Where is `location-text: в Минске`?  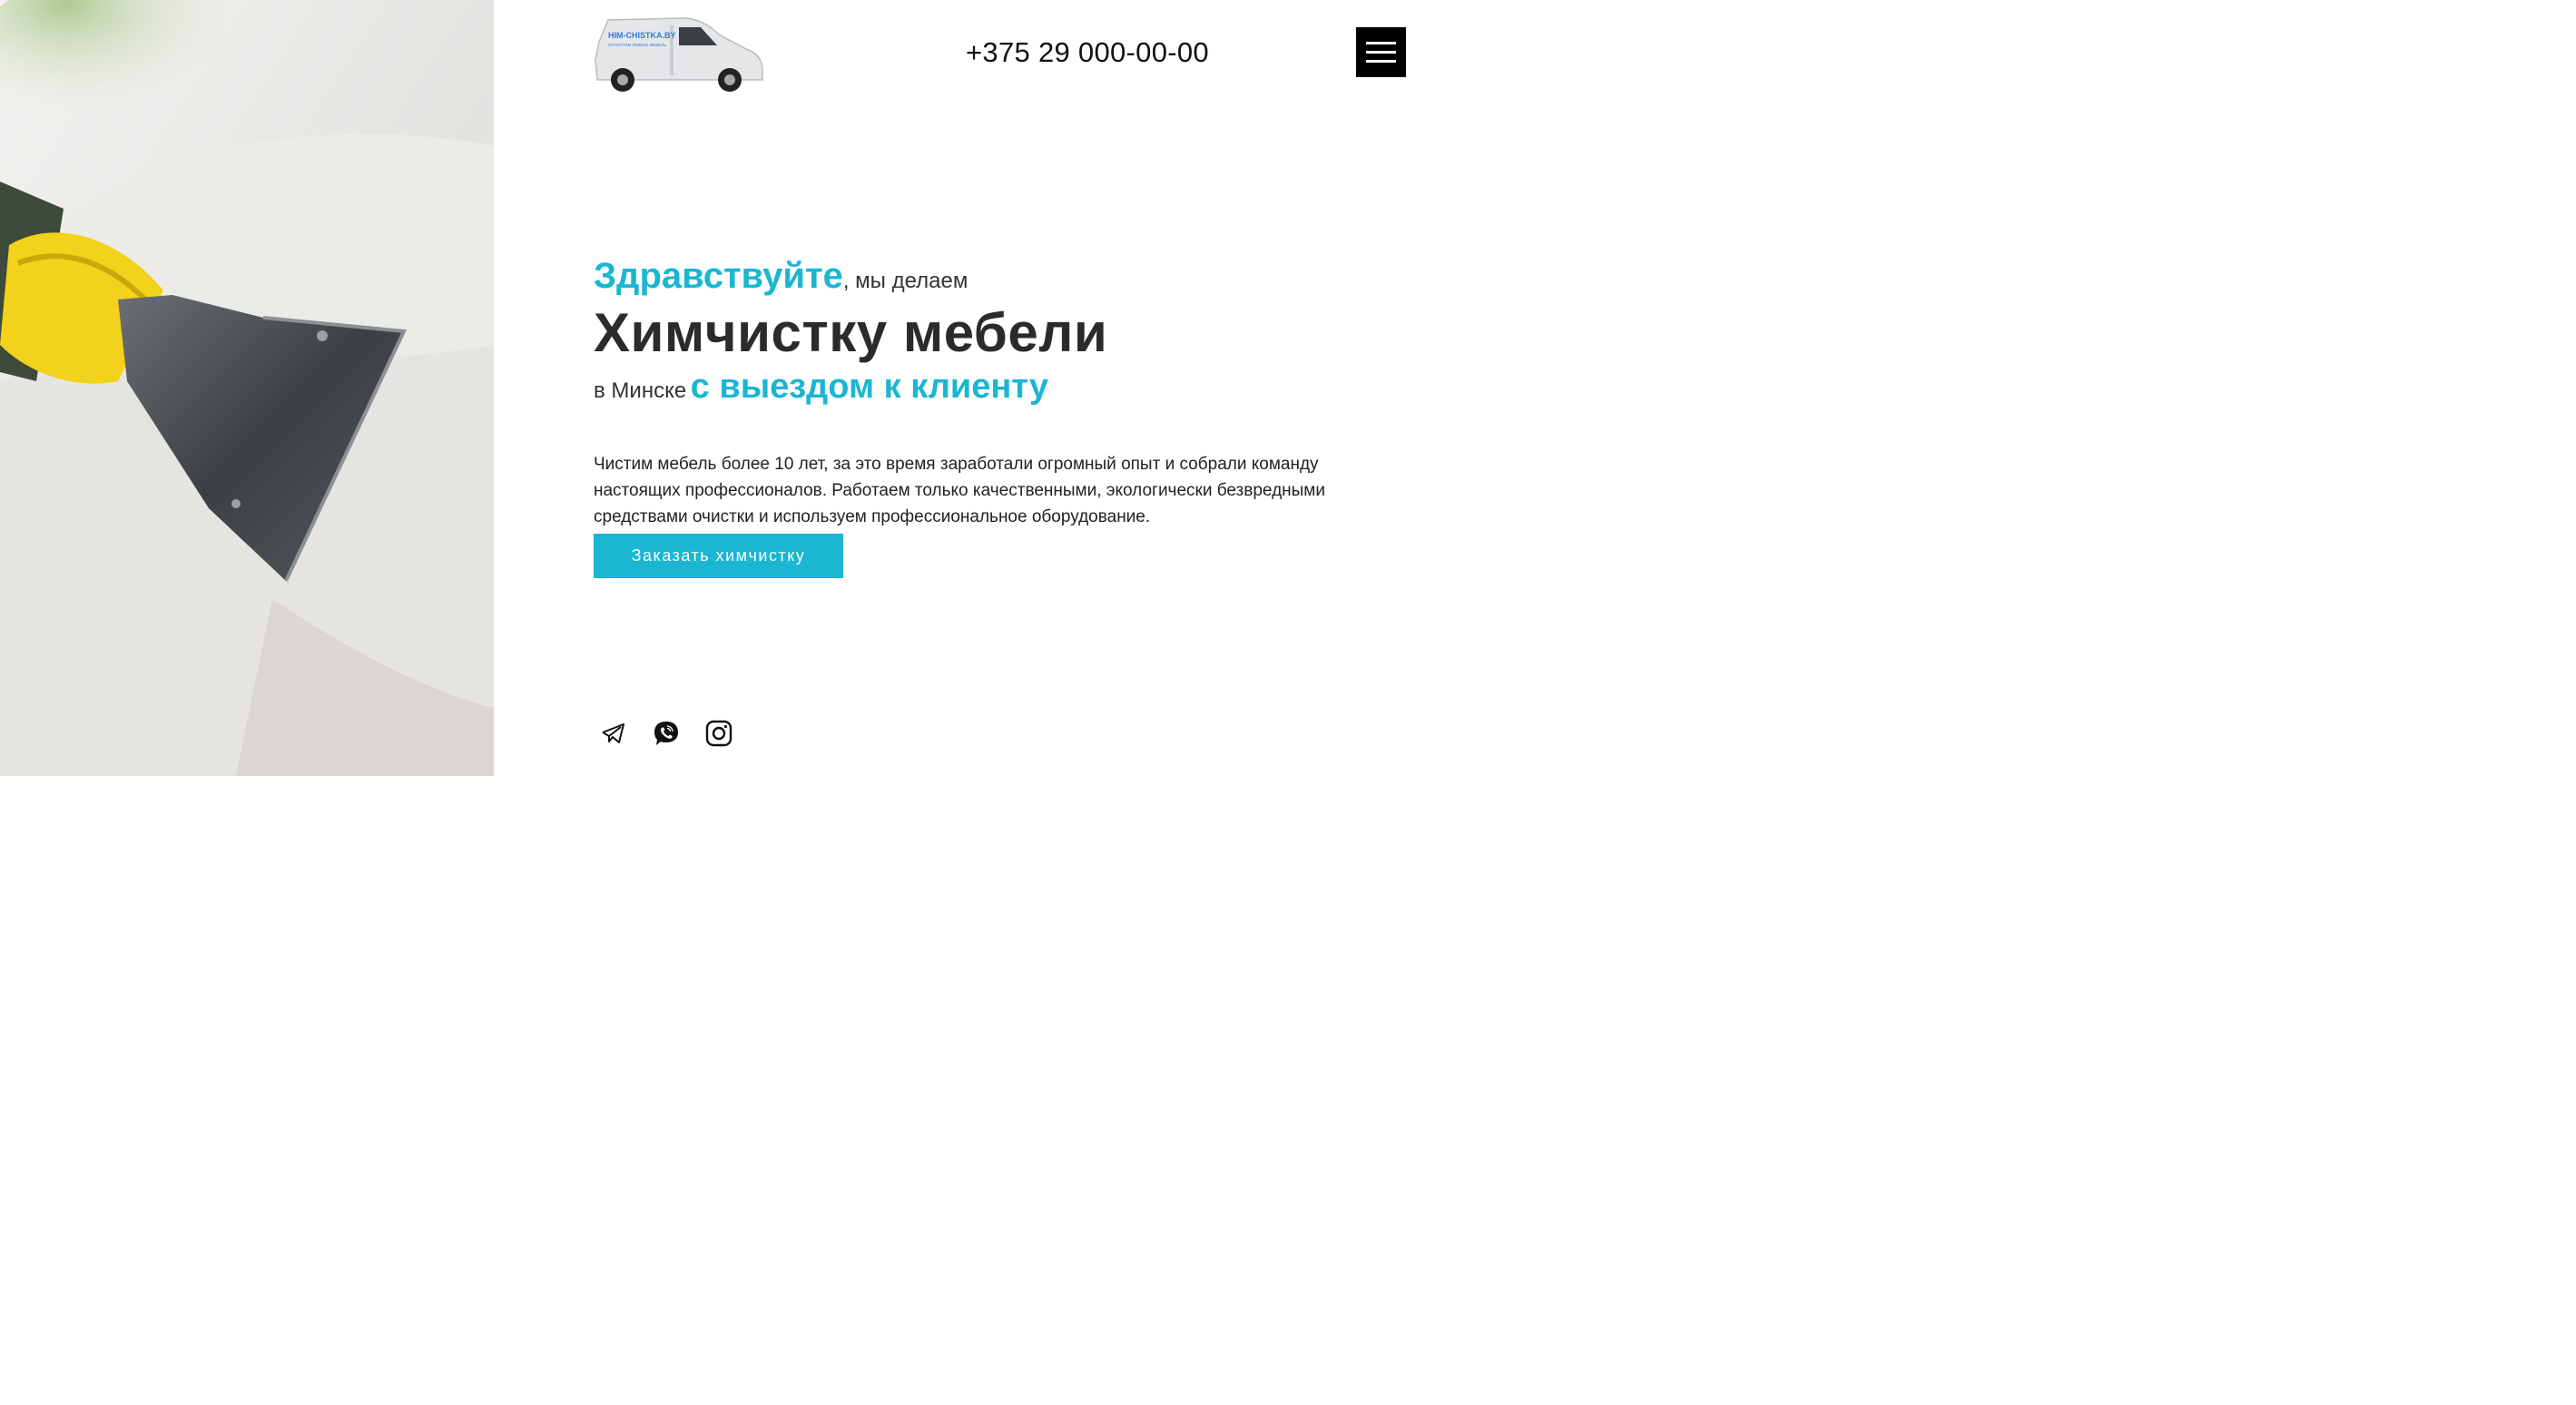 location-text: в Минске is located at coordinates (640, 390).